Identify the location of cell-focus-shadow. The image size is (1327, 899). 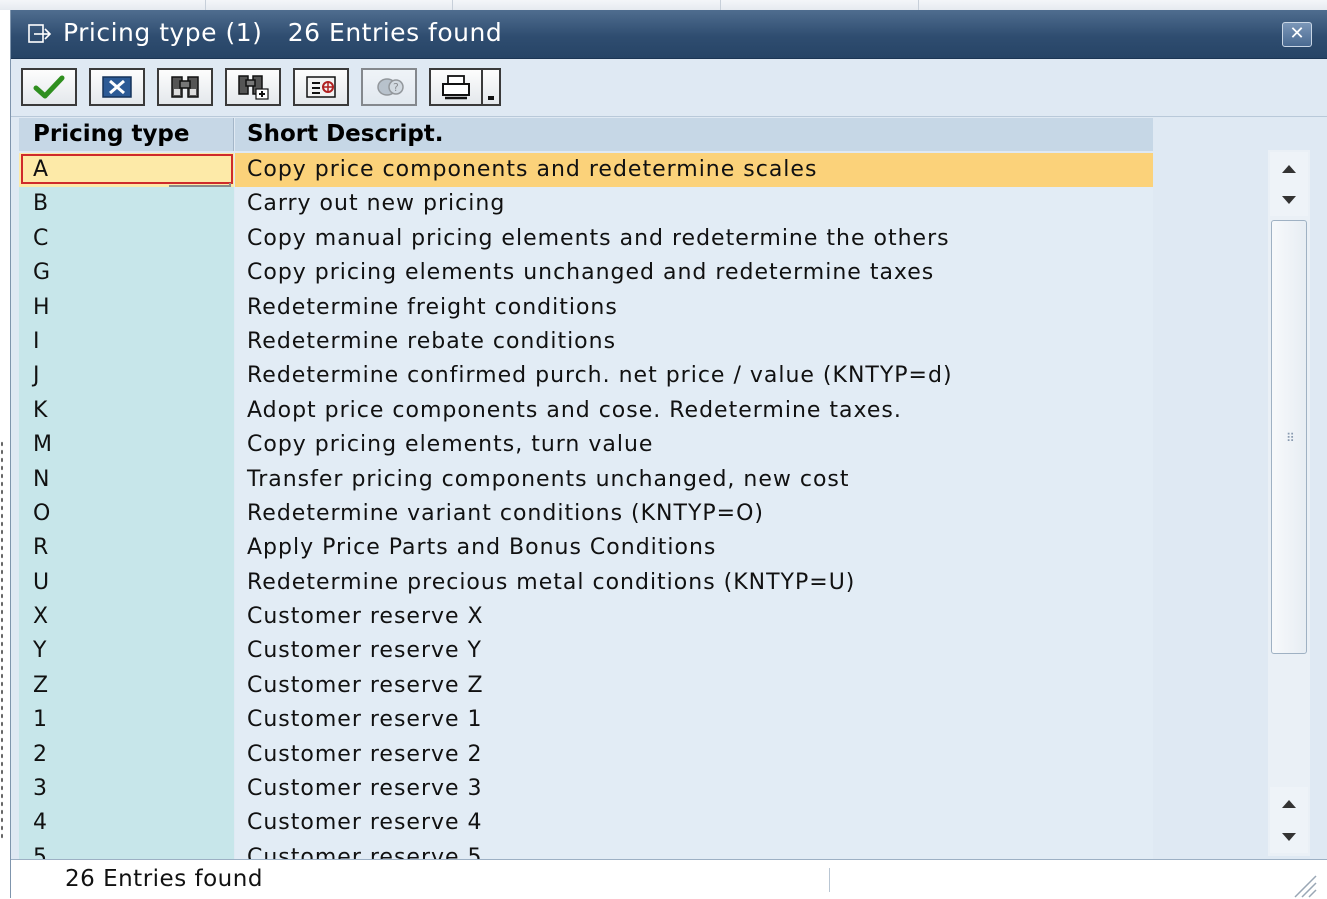
(200, 185).